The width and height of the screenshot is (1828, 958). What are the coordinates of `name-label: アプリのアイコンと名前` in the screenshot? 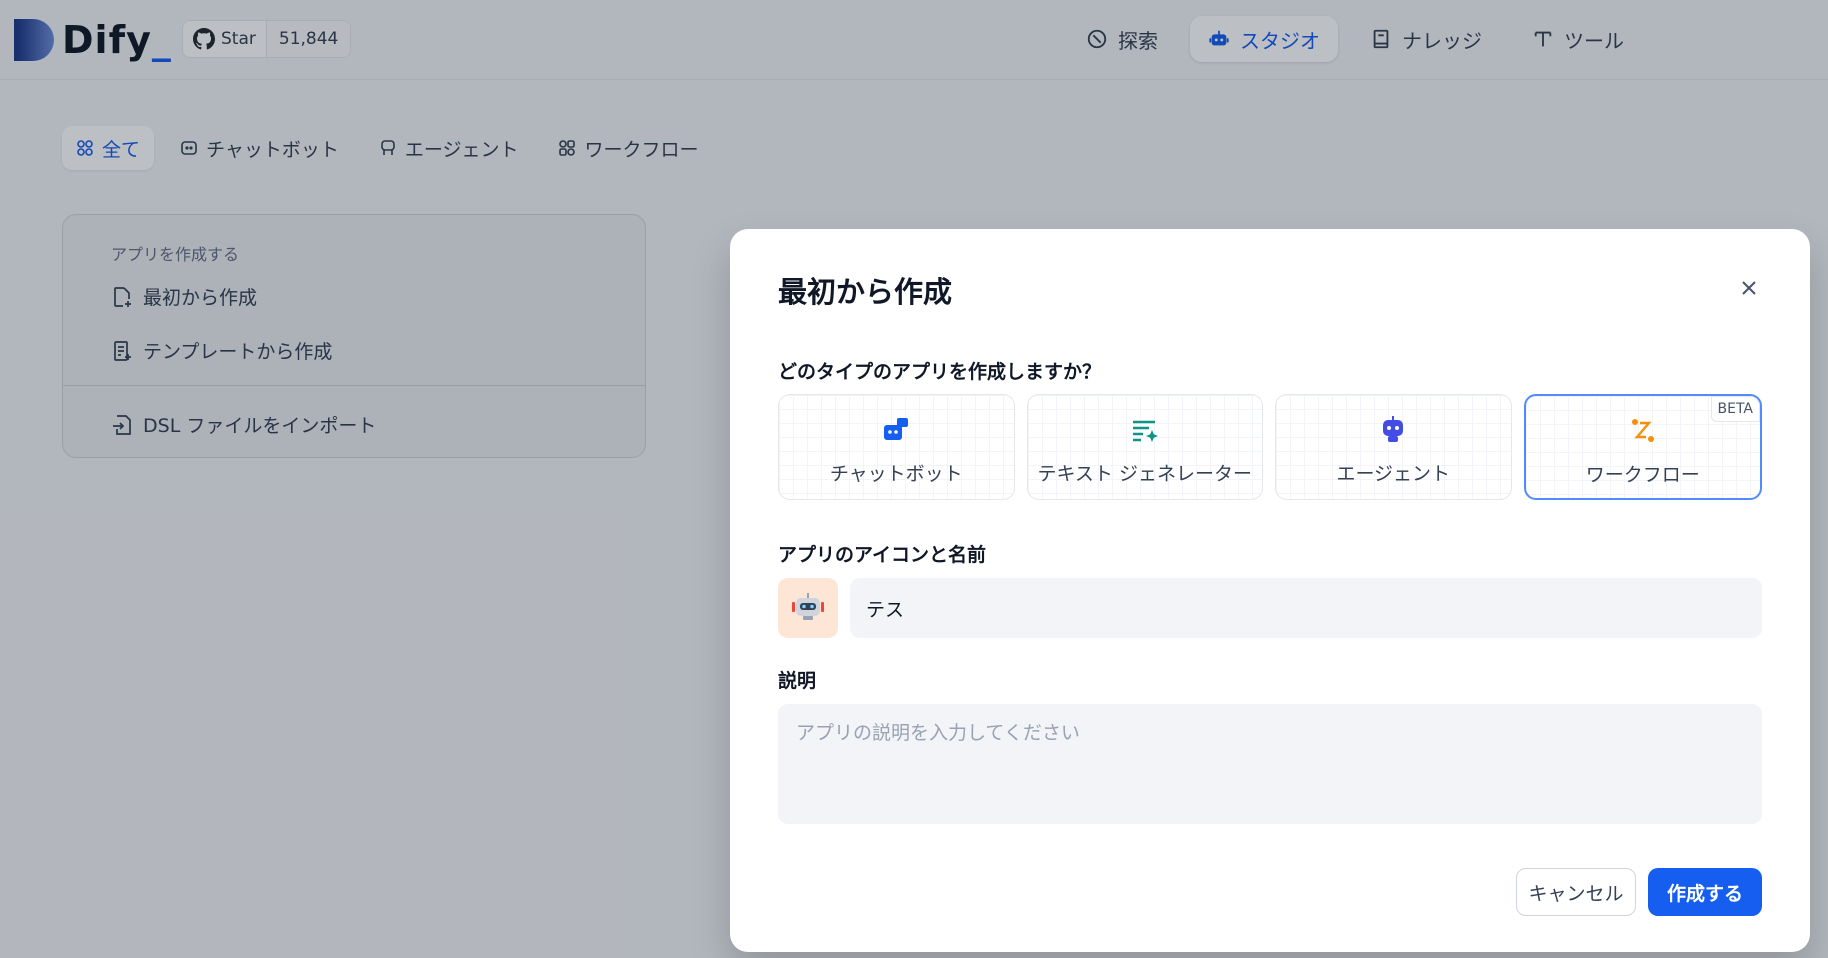 It's located at (882, 555).